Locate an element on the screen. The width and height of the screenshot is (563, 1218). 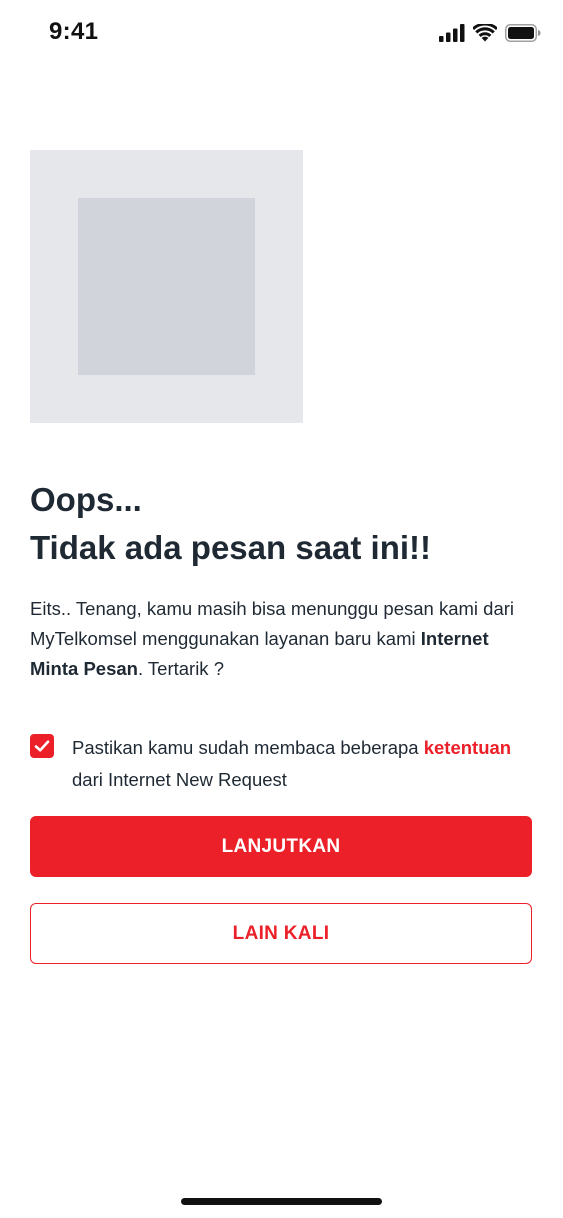
status-time: 9:41 is located at coordinates (74, 31).